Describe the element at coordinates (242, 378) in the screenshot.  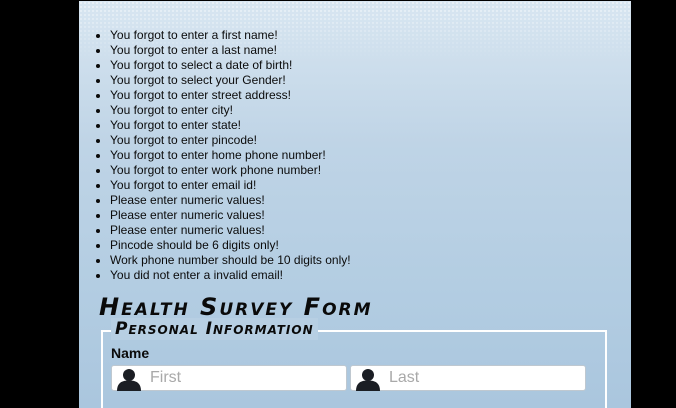
I see `first-name-input` at that location.